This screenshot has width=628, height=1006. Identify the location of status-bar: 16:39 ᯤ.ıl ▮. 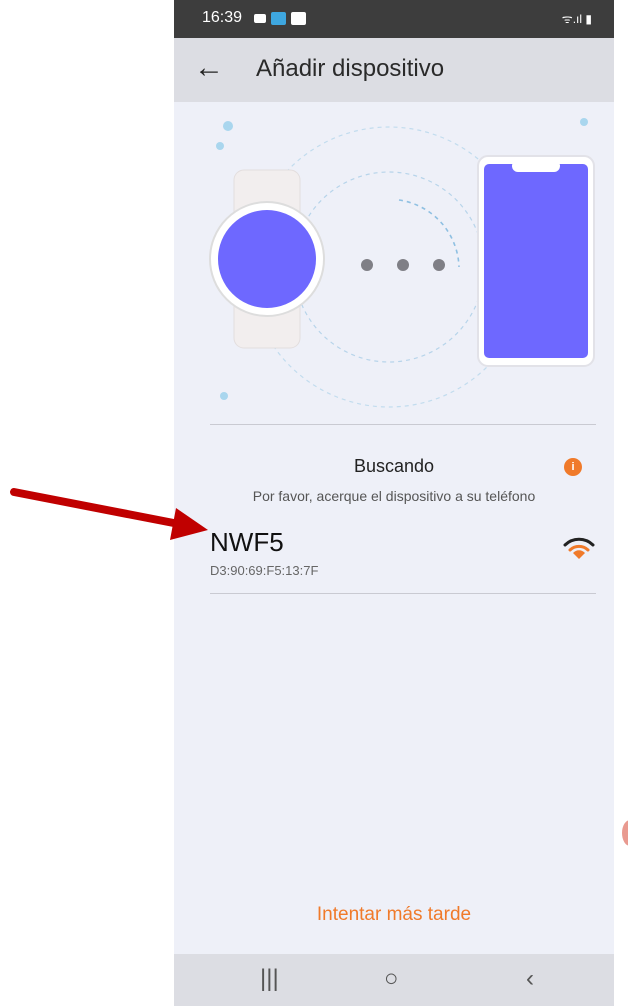
(394, 19).